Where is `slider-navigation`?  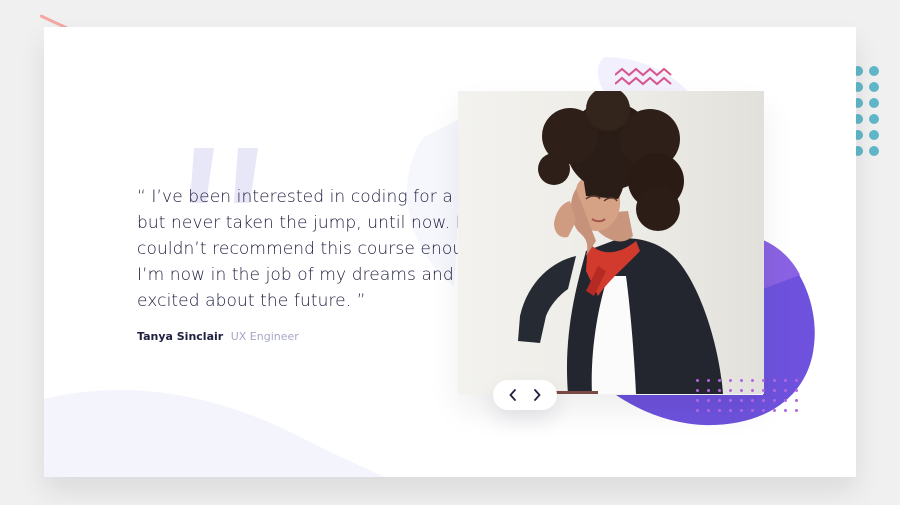 slider-navigation is located at coordinates (525, 395).